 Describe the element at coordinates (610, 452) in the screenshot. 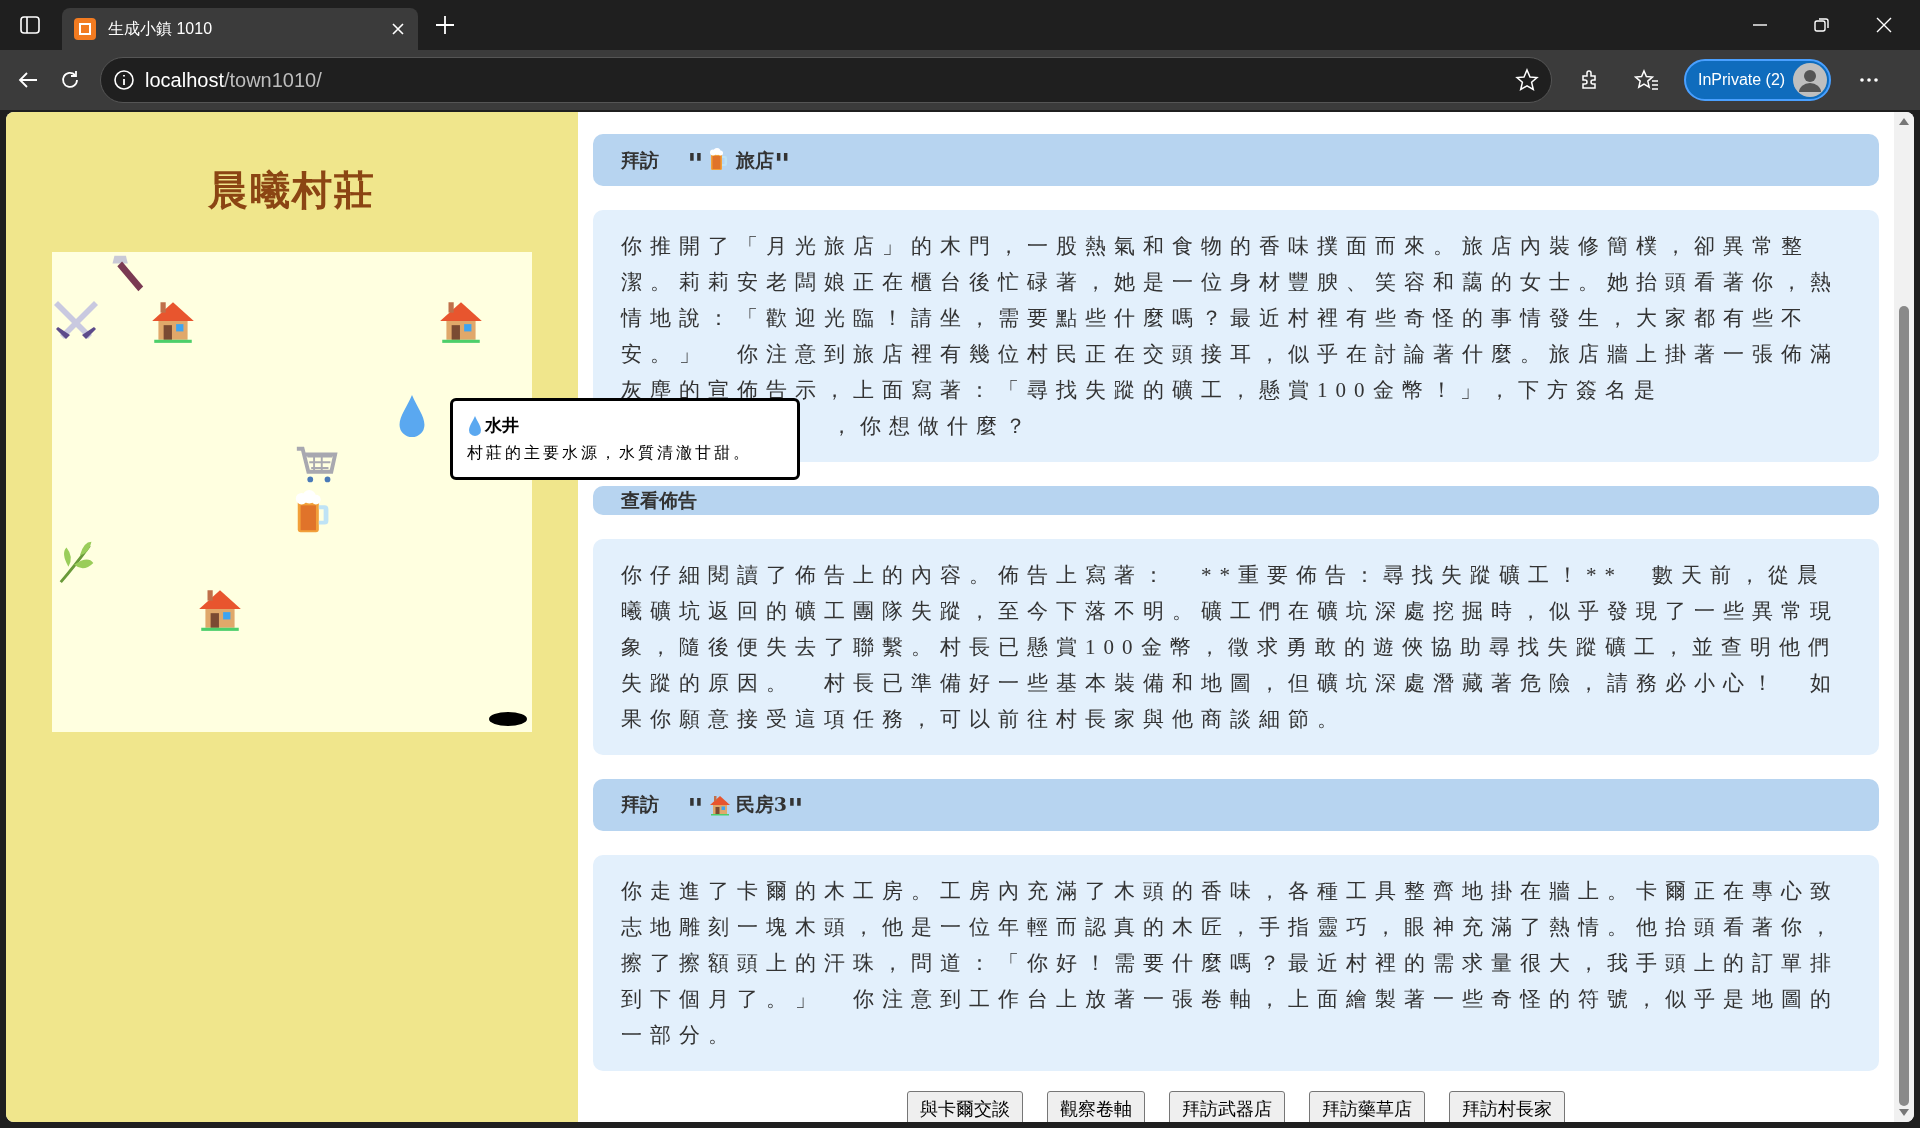

I see `tooltip-text: 村莊的主要水源，水質清澈甘甜。` at that location.